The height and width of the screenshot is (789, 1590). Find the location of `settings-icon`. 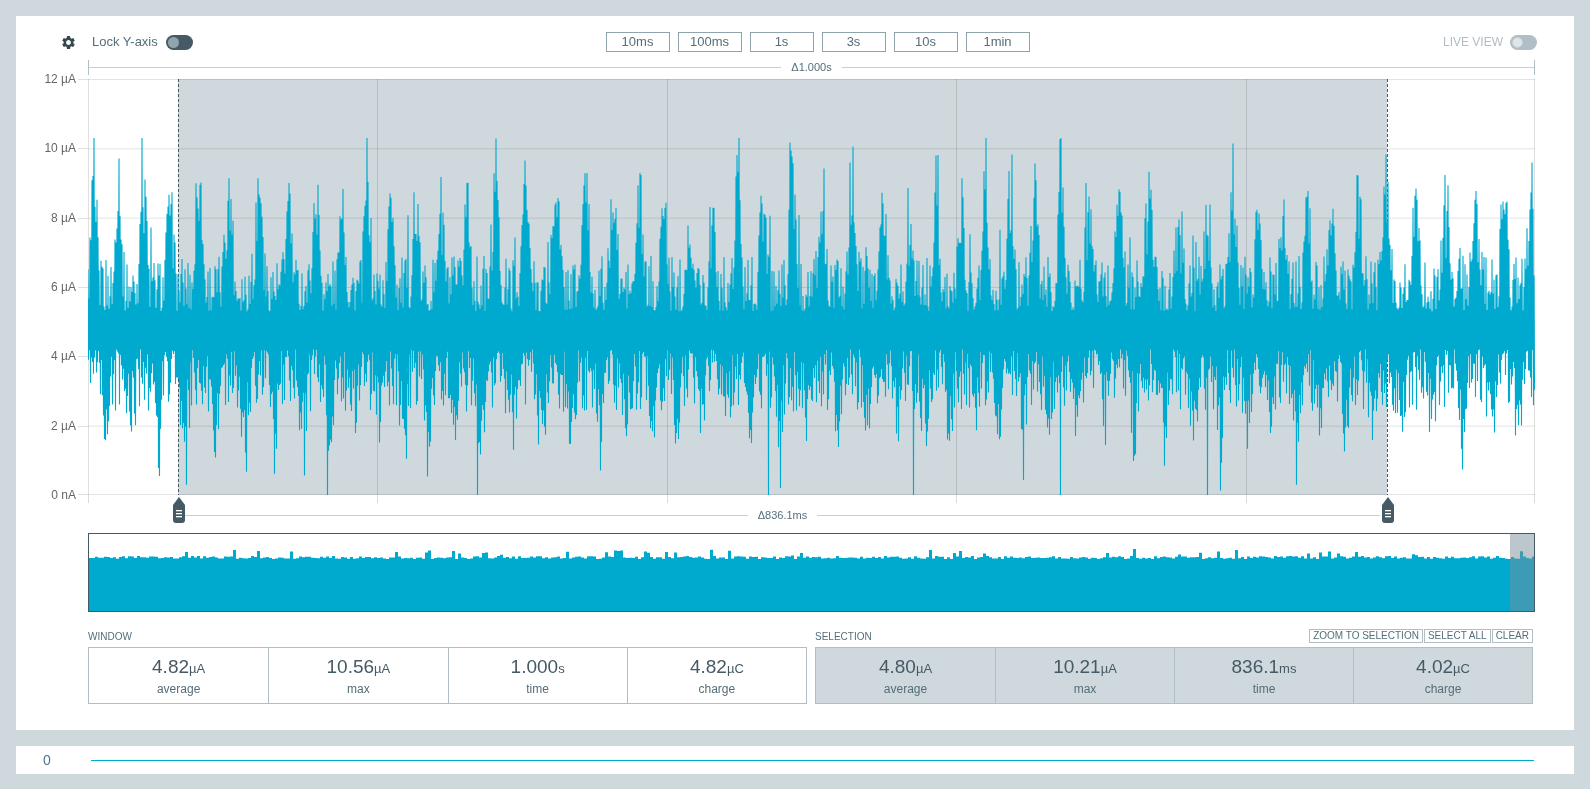

settings-icon is located at coordinates (68, 42).